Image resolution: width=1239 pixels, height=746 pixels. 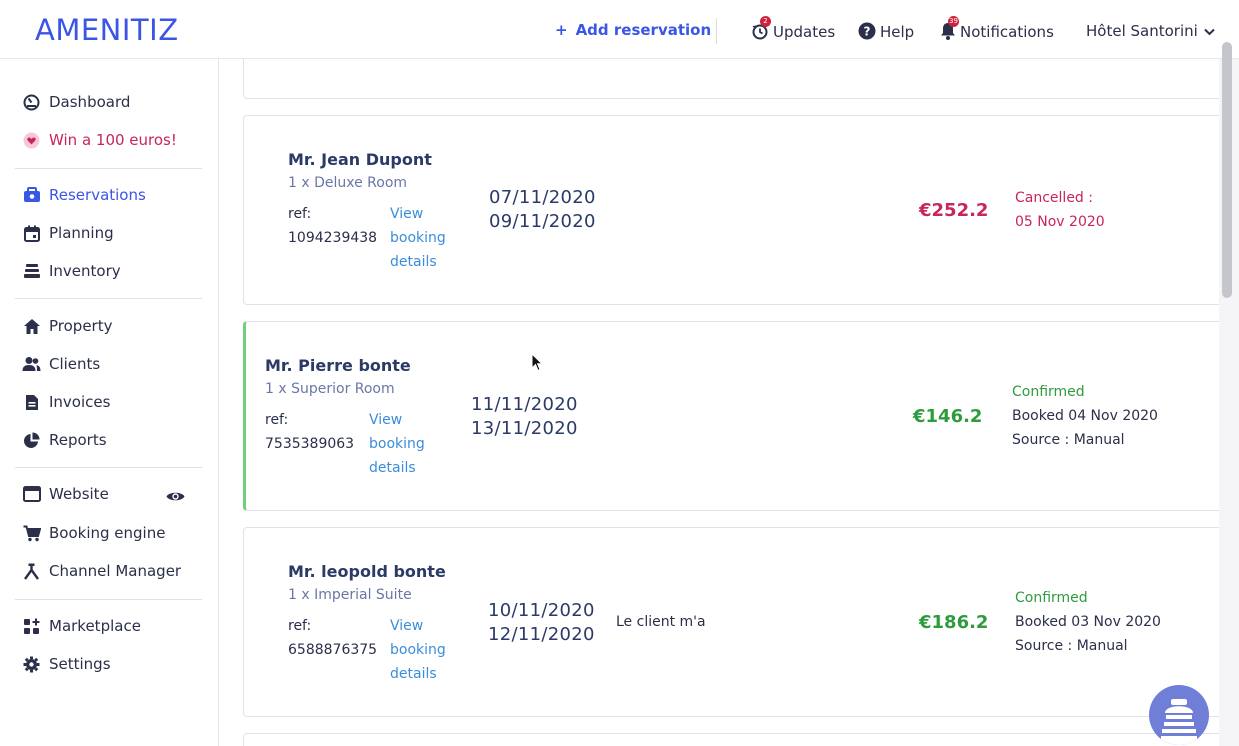 What do you see at coordinates (31, 626) in the screenshot?
I see `apps-icon` at bounding box center [31, 626].